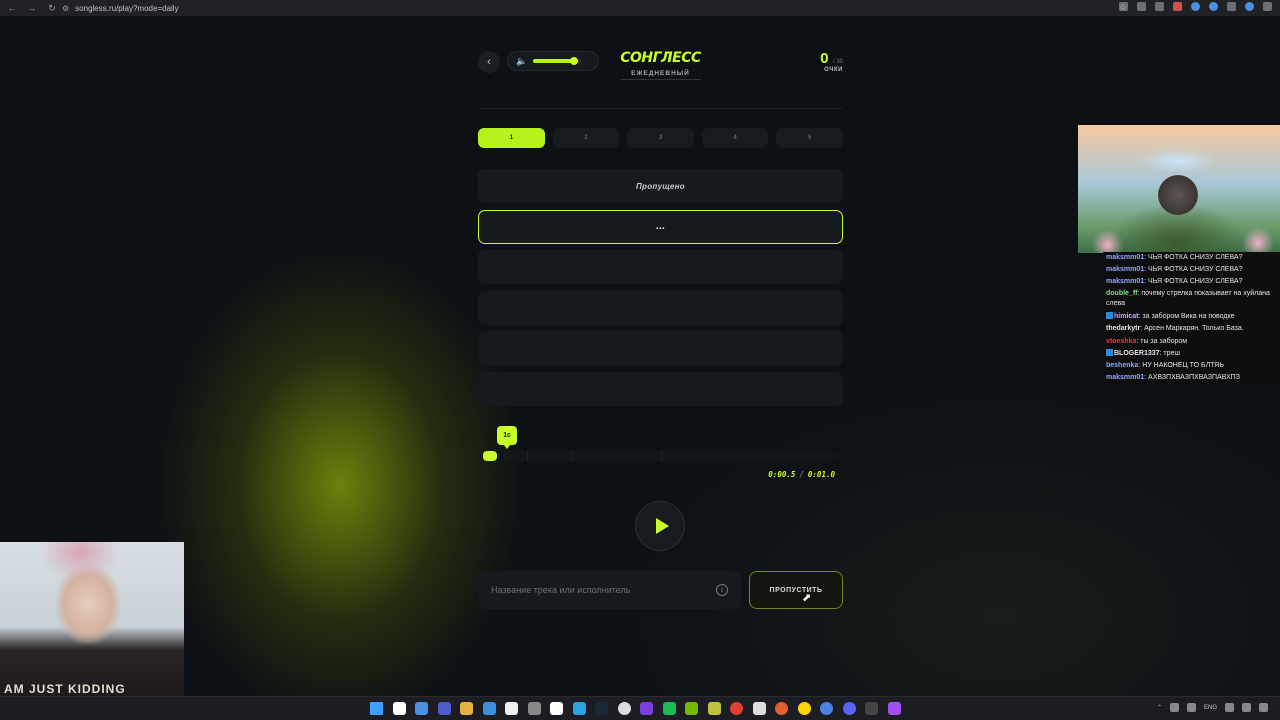 This screenshot has height=720, width=1280. I want to click on music-icon, so click(511, 708).